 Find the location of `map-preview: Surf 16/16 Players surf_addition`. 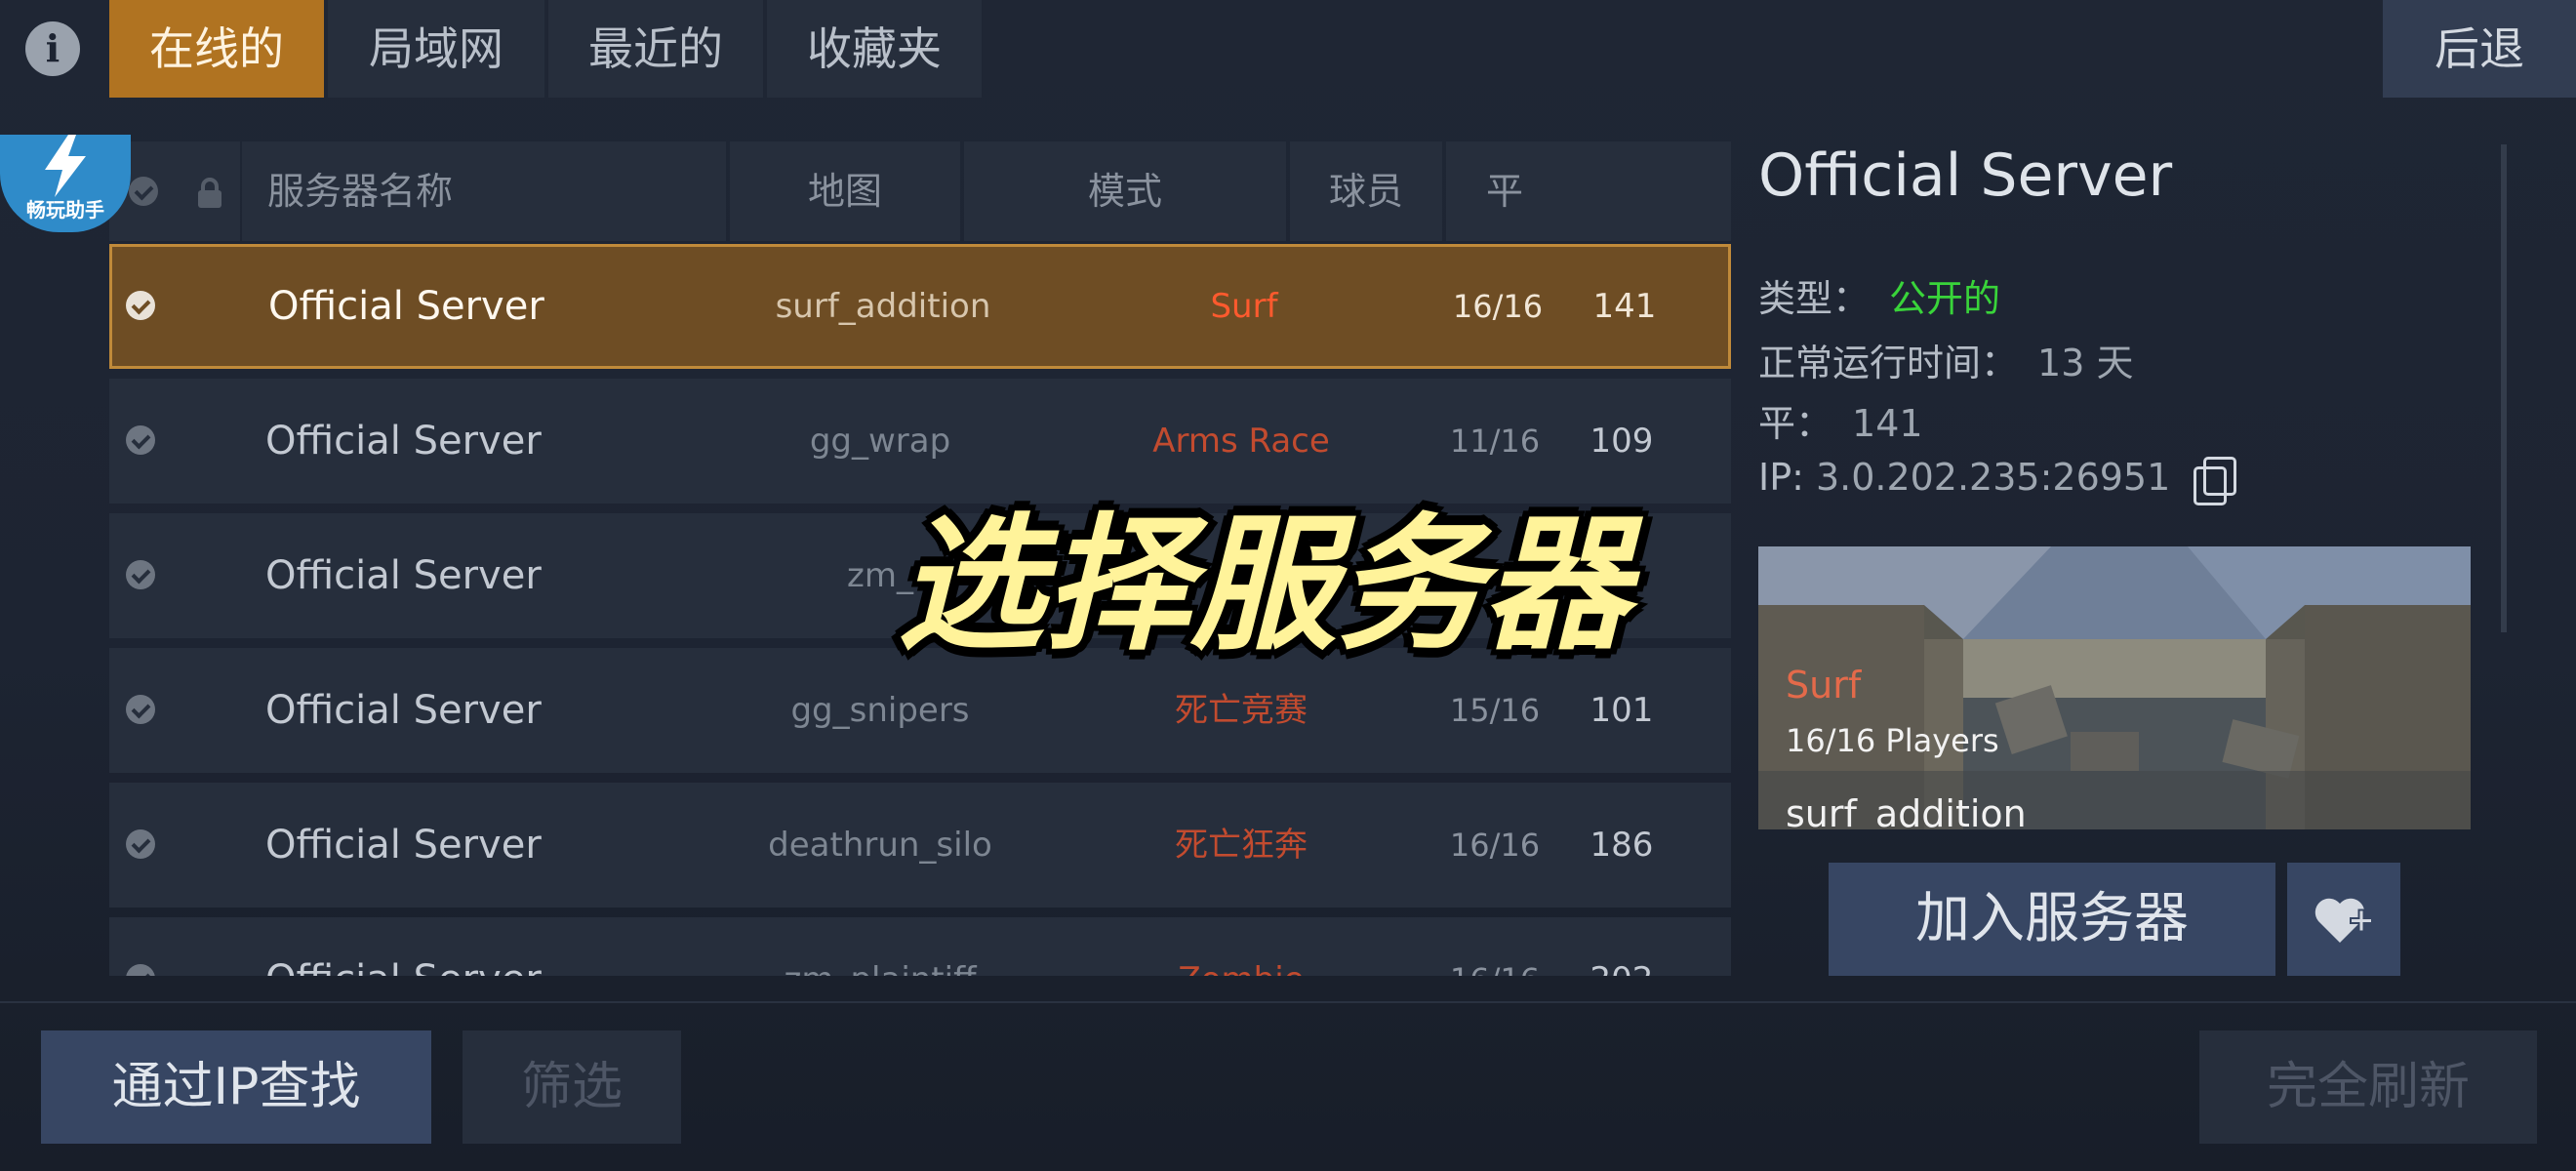

map-preview: Surf 16/16 Players surf_addition is located at coordinates (2114, 687).